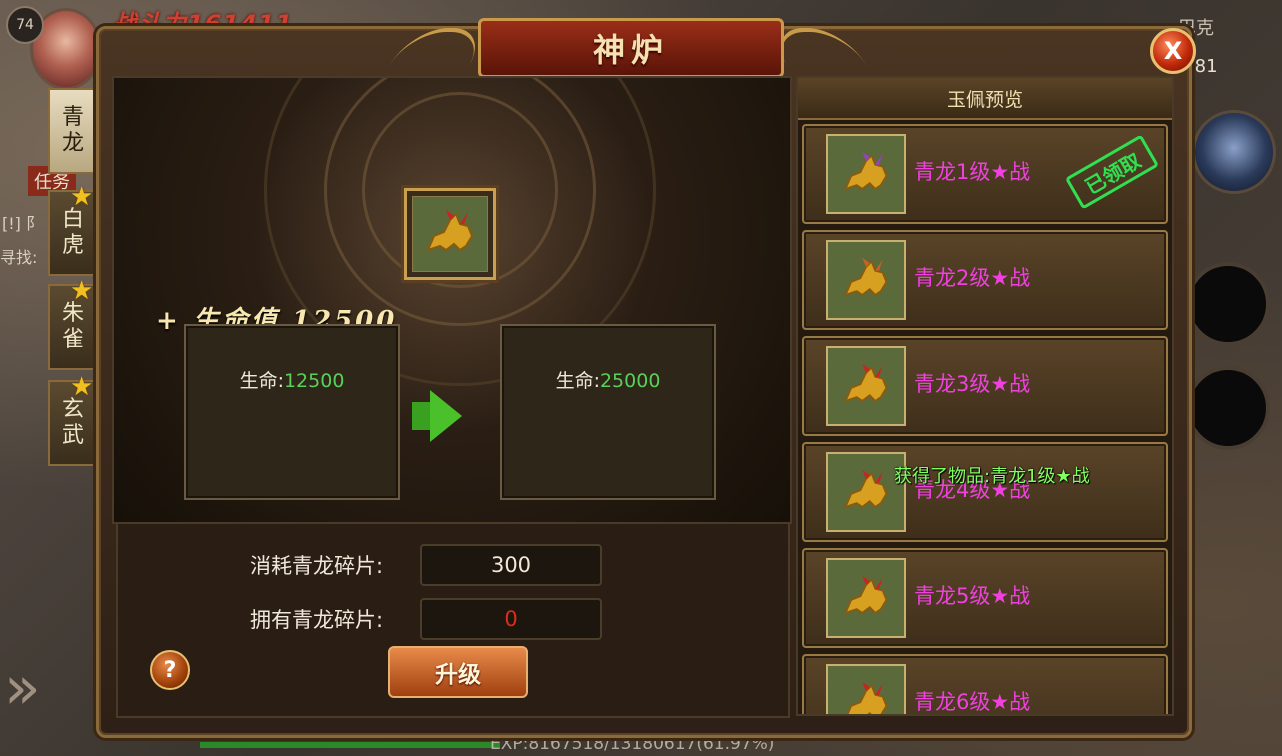 The width and height of the screenshot is (1282, 756). What do you see at coordinates (511, 619) in the screenshot?
I see `owned-field: 0` at bounding box center [511, 619].